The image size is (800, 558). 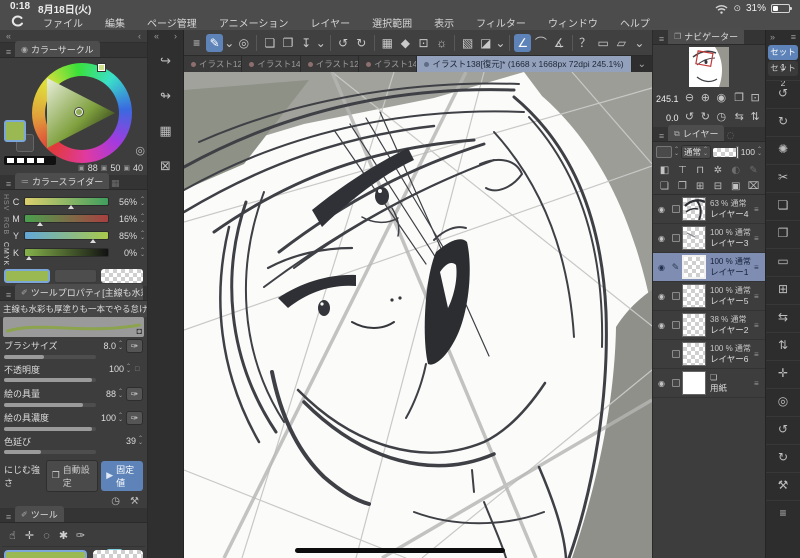 I want to click on actual-size-button: ❐, so click(x=739, y=98).